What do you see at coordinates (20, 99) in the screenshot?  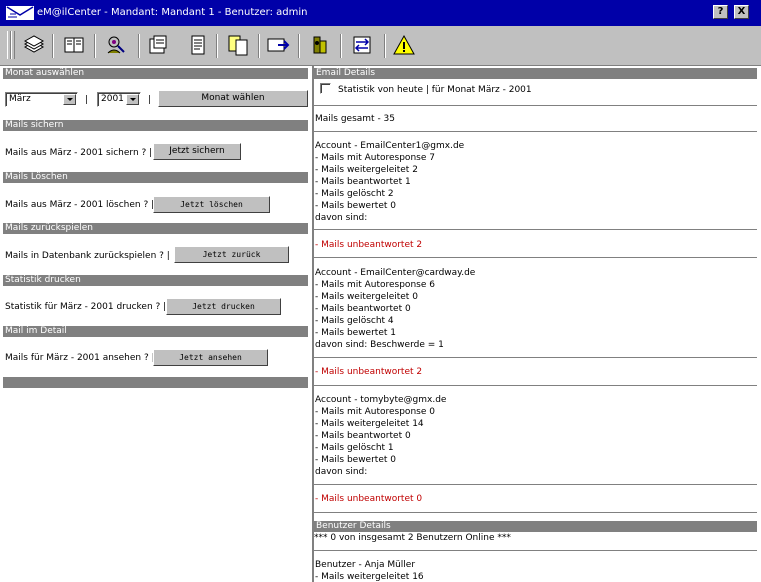 I see `month-select-value: März` at bounding box center [20, 99].